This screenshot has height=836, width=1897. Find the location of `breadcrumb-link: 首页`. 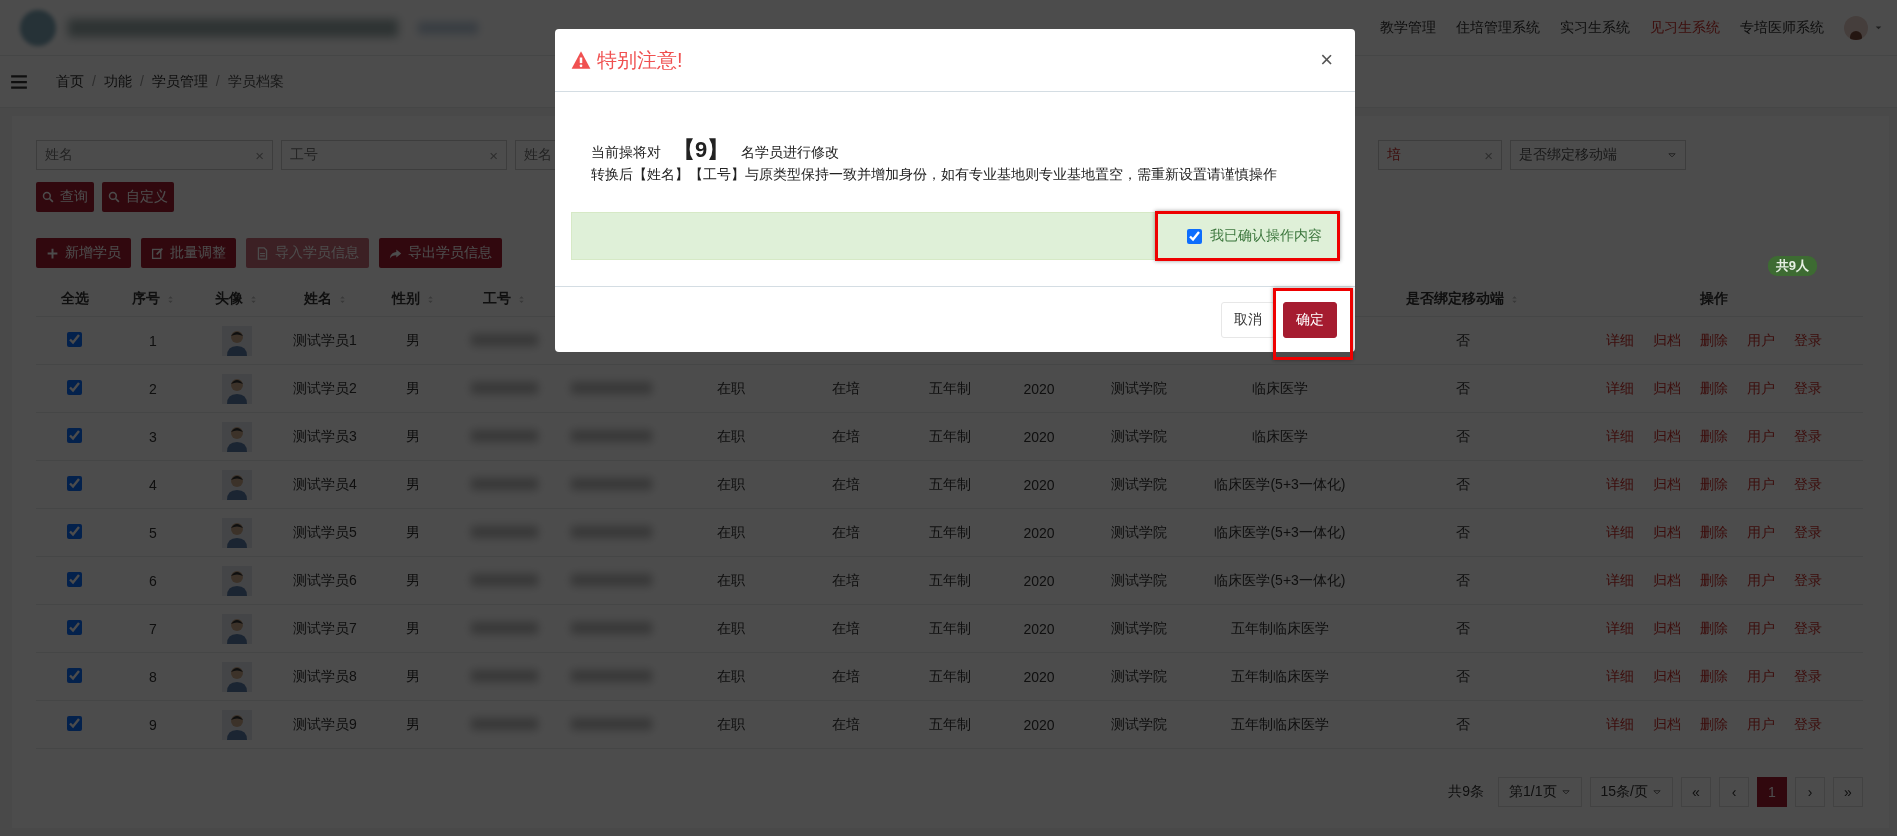

breadcrumb-link: 首页 is located at coordinates (70, 81).